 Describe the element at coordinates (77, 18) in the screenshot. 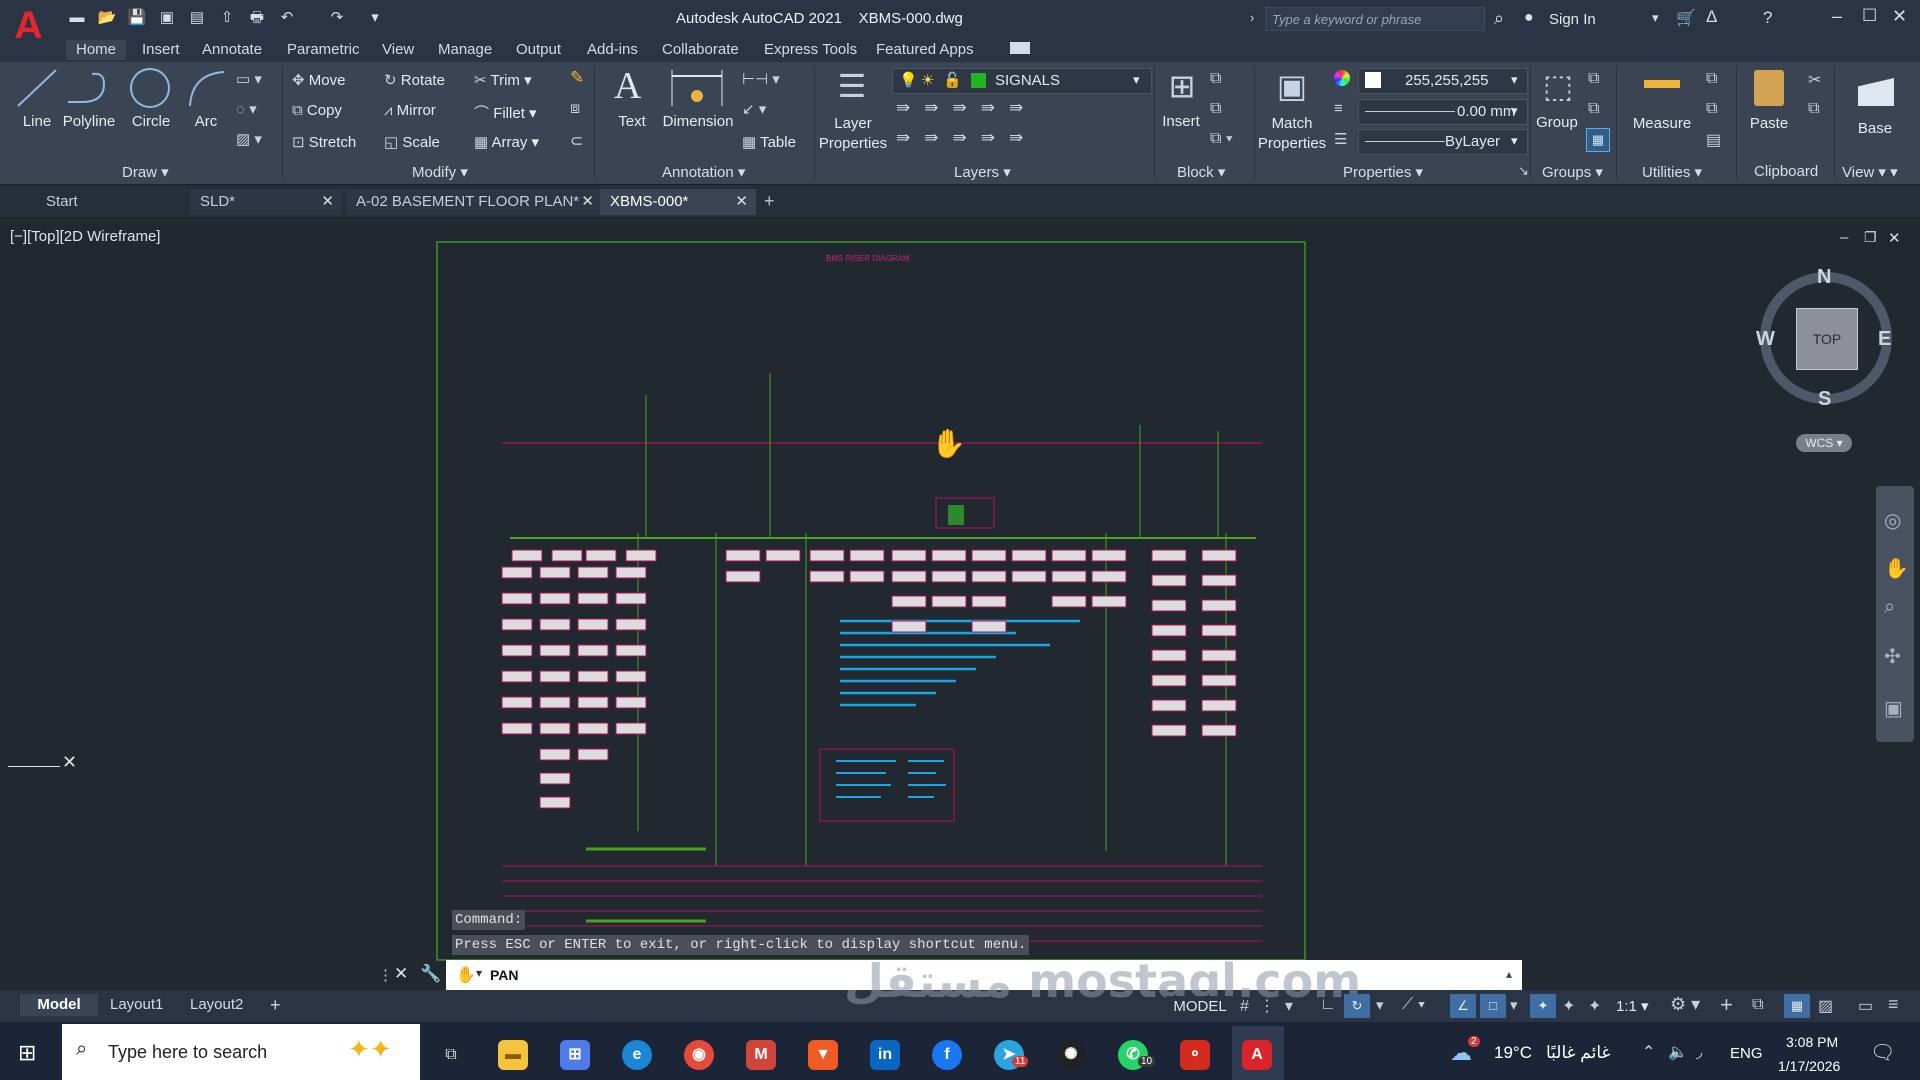

I see `new-file-icon: ▬` at that location.